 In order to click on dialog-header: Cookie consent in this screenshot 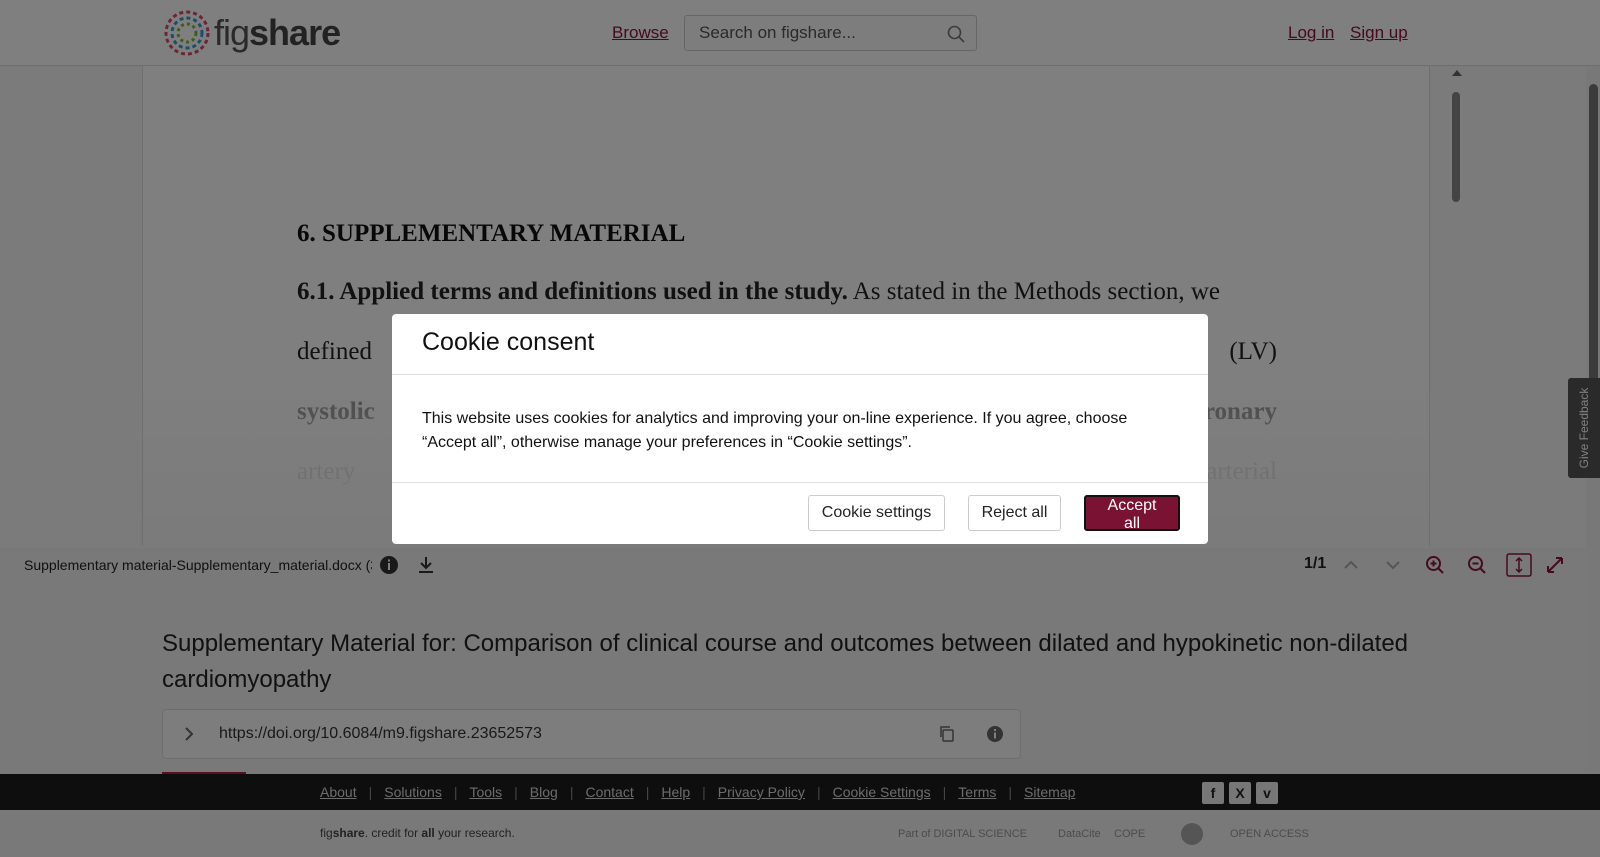, I will do `click(800, 344)`.